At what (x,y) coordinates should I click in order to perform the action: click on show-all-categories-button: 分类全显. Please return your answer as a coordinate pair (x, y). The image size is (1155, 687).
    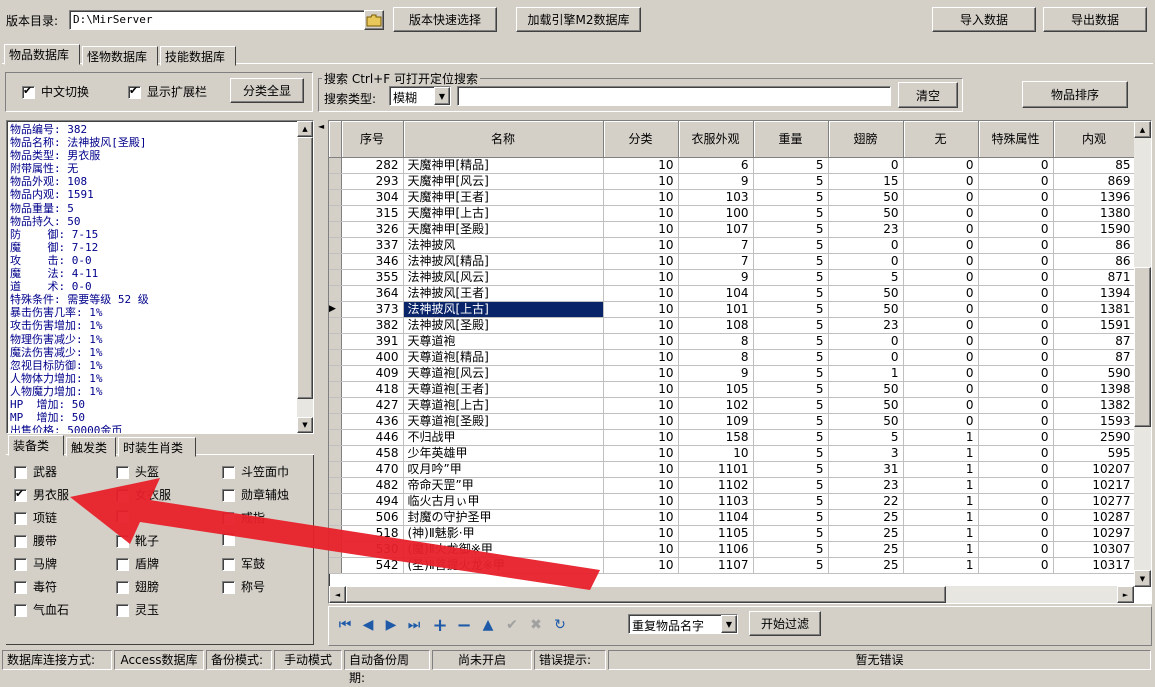
    Looking at the image, I should click on (267, 90).